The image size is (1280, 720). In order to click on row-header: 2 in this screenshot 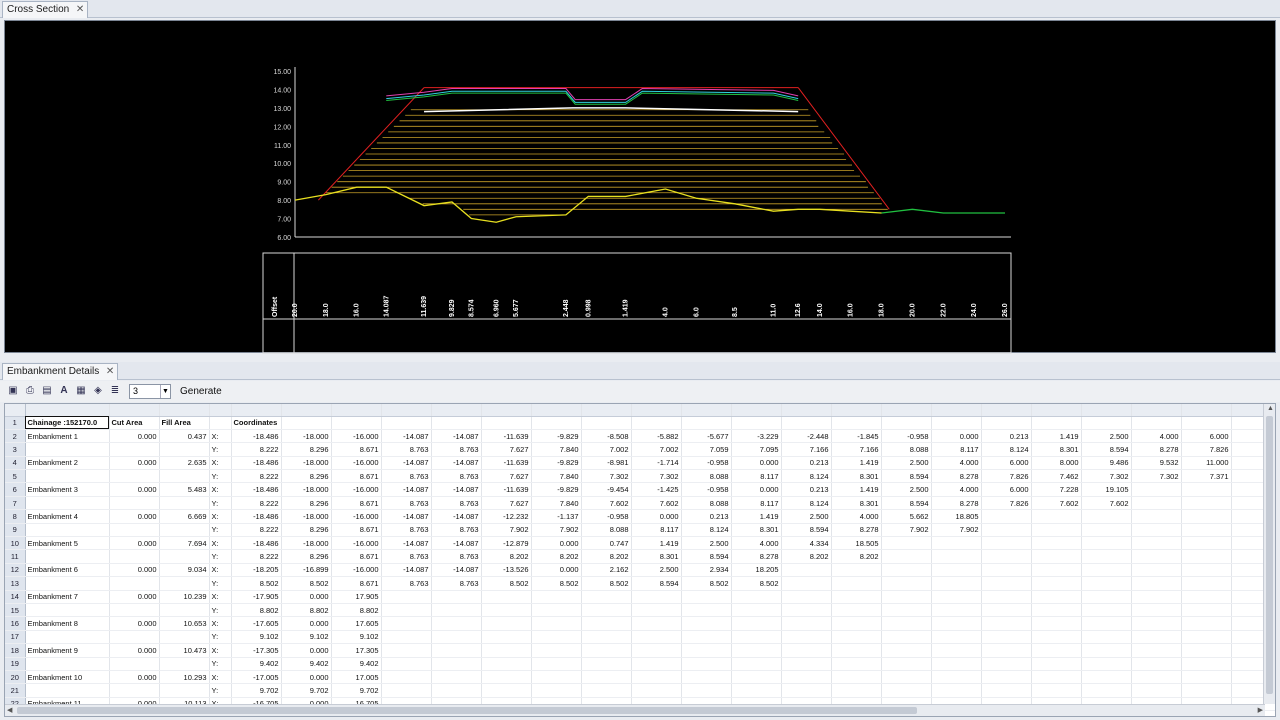, I will do `click(15, 436)`.